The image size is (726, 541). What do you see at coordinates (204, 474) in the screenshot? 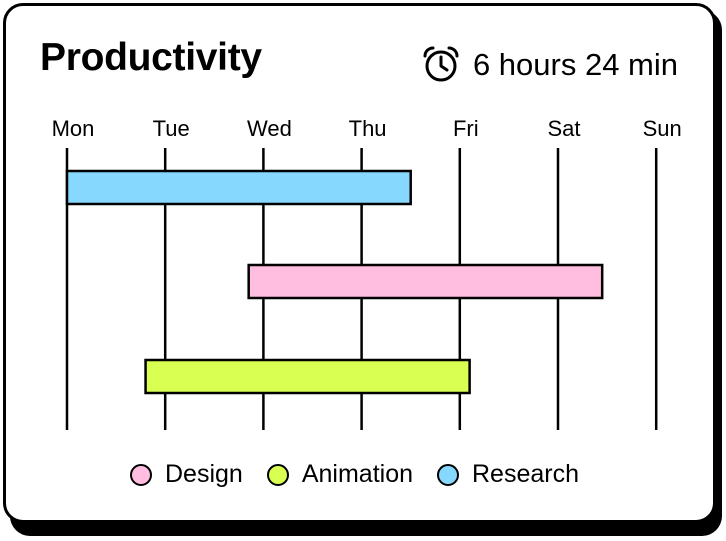
I see `legend-label-design: Design` at bounding box center [204, 474].